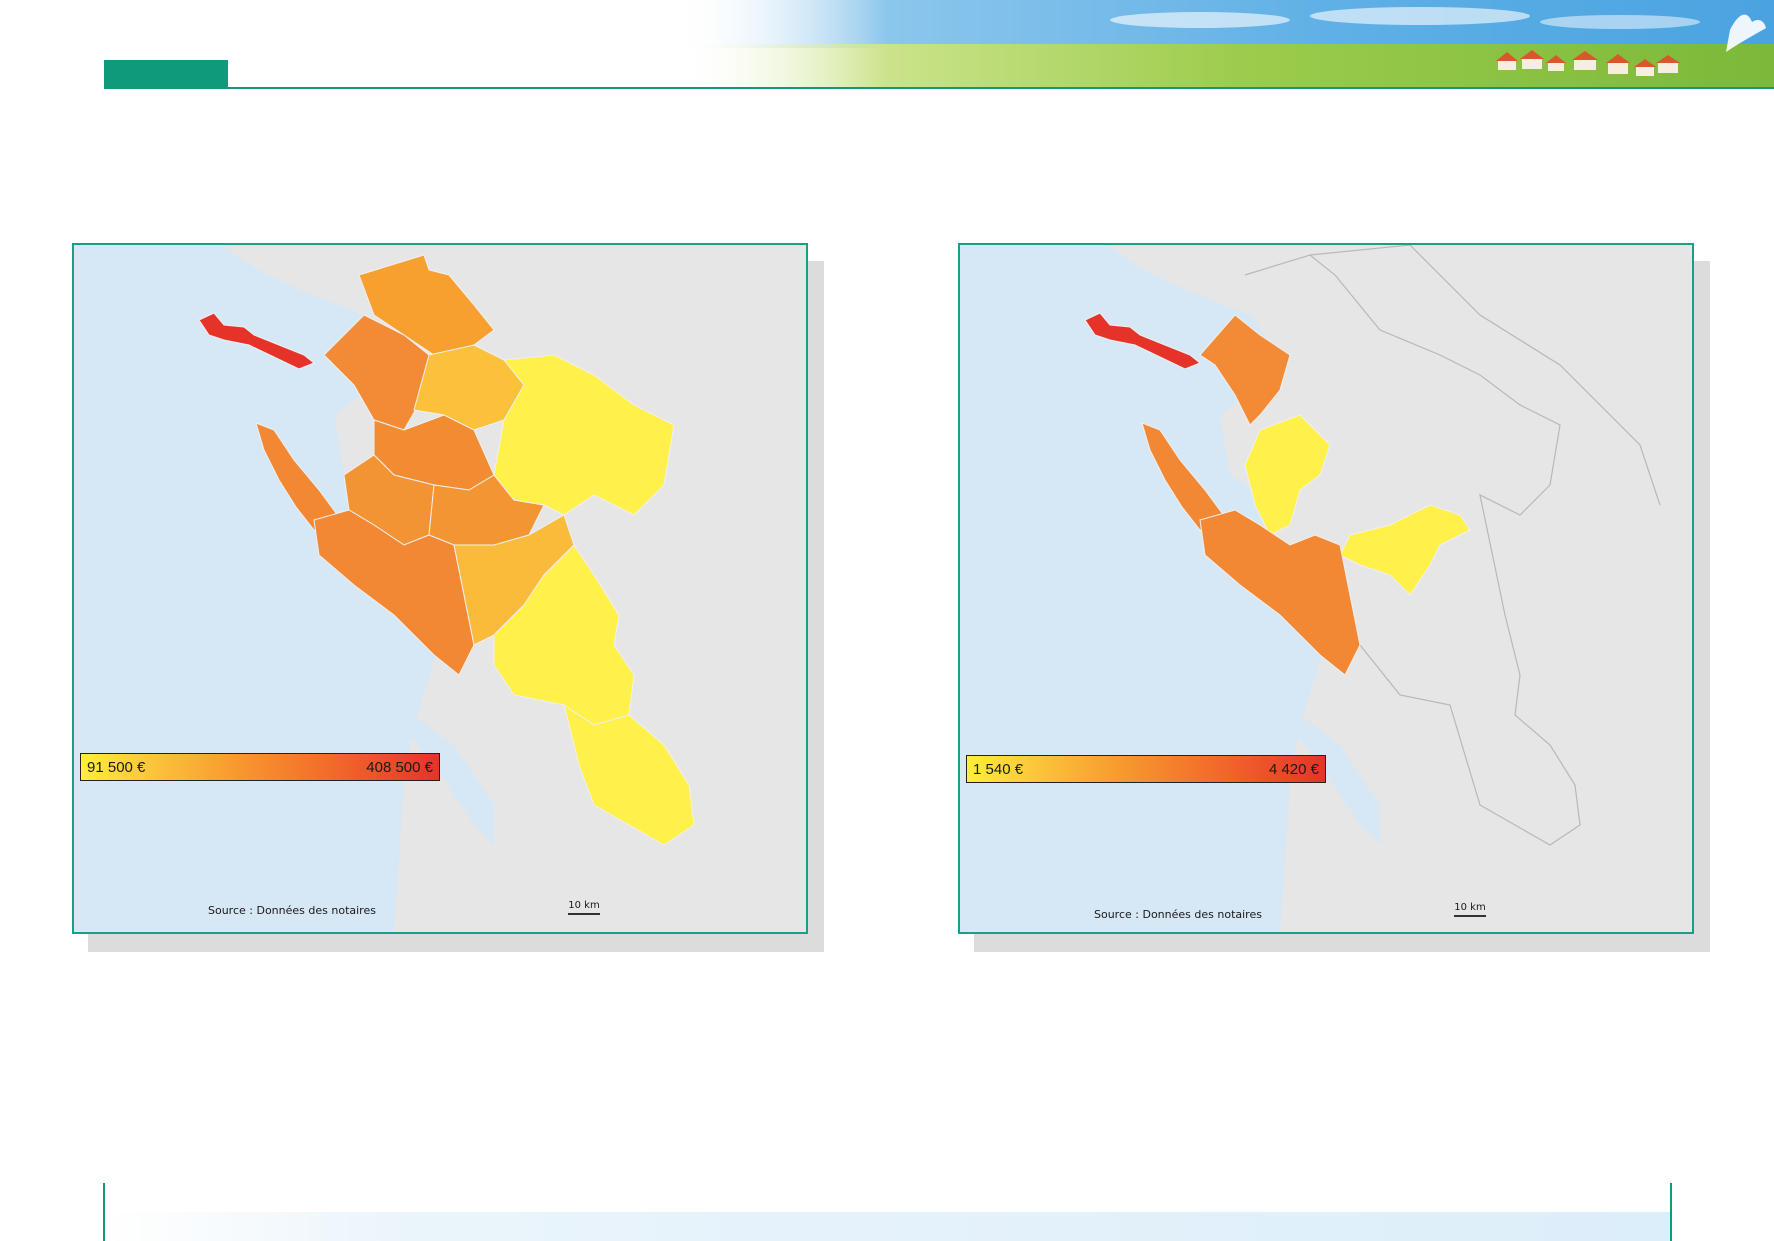 Image resolution: width=1774 pixels, height=1241 pixels. I want to click on landscape-illustration, so click(887, 44).